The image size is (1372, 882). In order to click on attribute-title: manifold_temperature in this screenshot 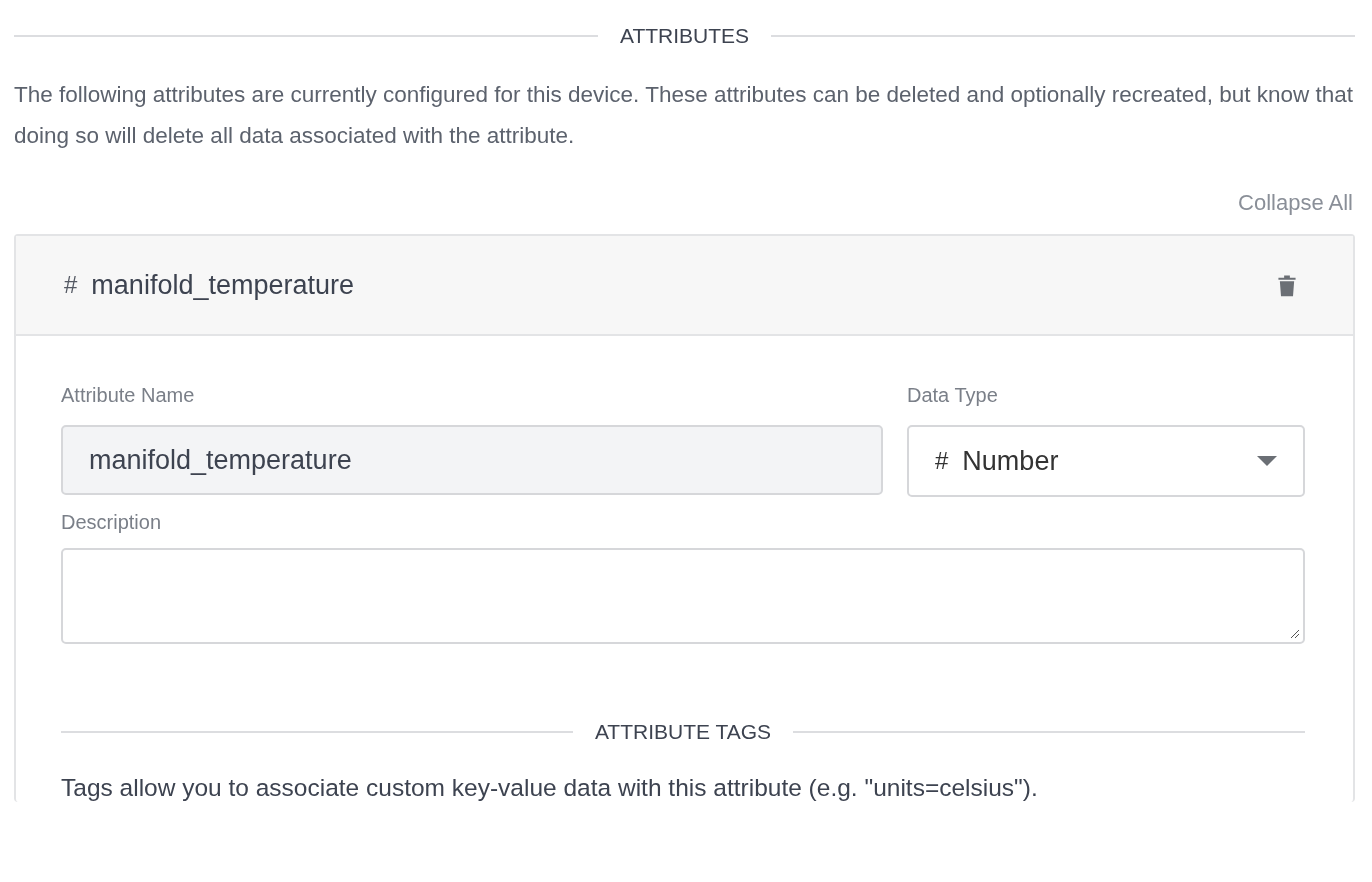, I will do `click(223, 285)`.